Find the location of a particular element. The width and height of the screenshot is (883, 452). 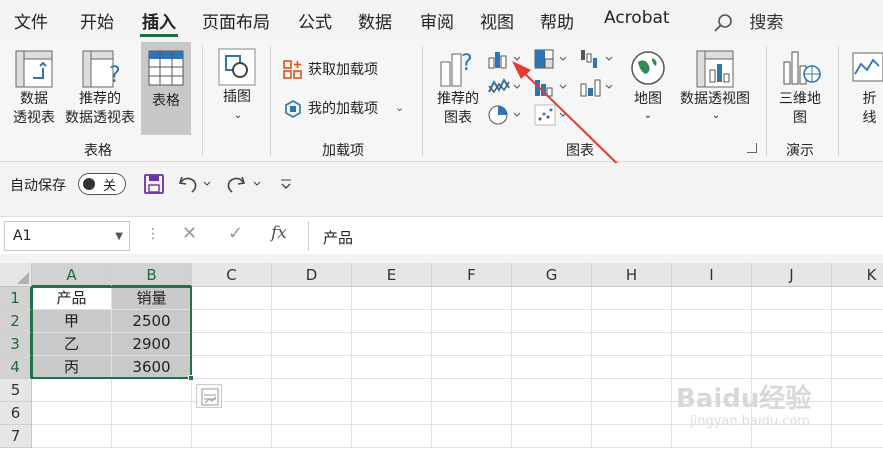

cell-e7 is located at coordinates (392, 436).